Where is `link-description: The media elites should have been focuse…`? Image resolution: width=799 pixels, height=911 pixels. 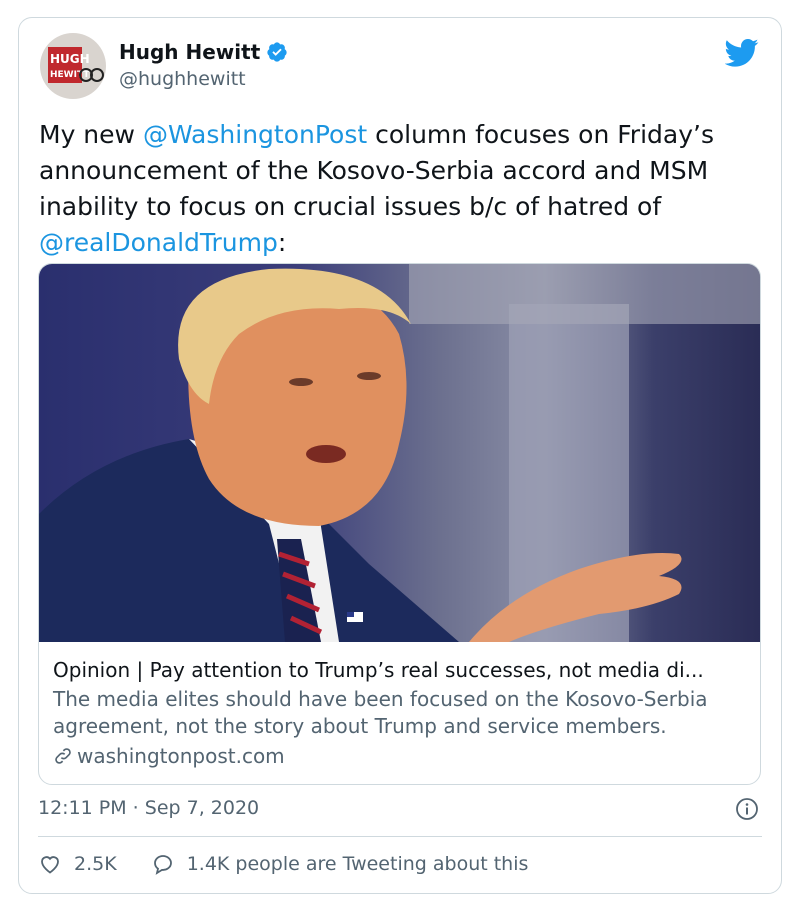
link-description: The media elites should have been focuse… is located at coordinates (380, 712).